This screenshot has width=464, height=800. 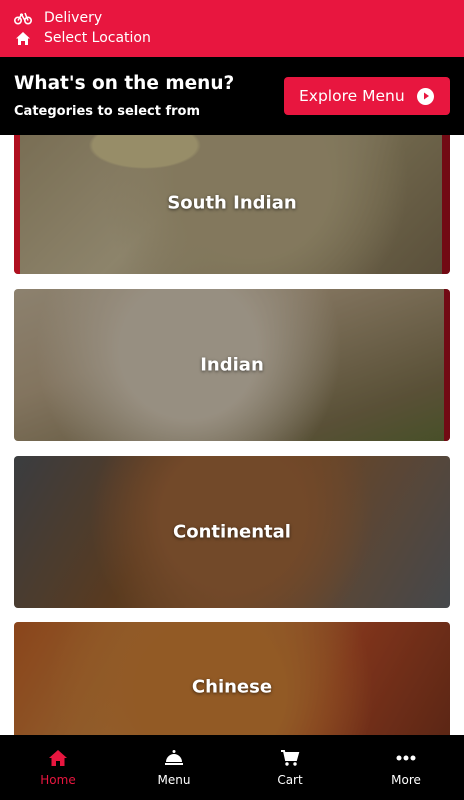 What do you see at coordinates (23, 18) in the screenshot?
I see `bicycle-icon` at bounding box center [23, 18].